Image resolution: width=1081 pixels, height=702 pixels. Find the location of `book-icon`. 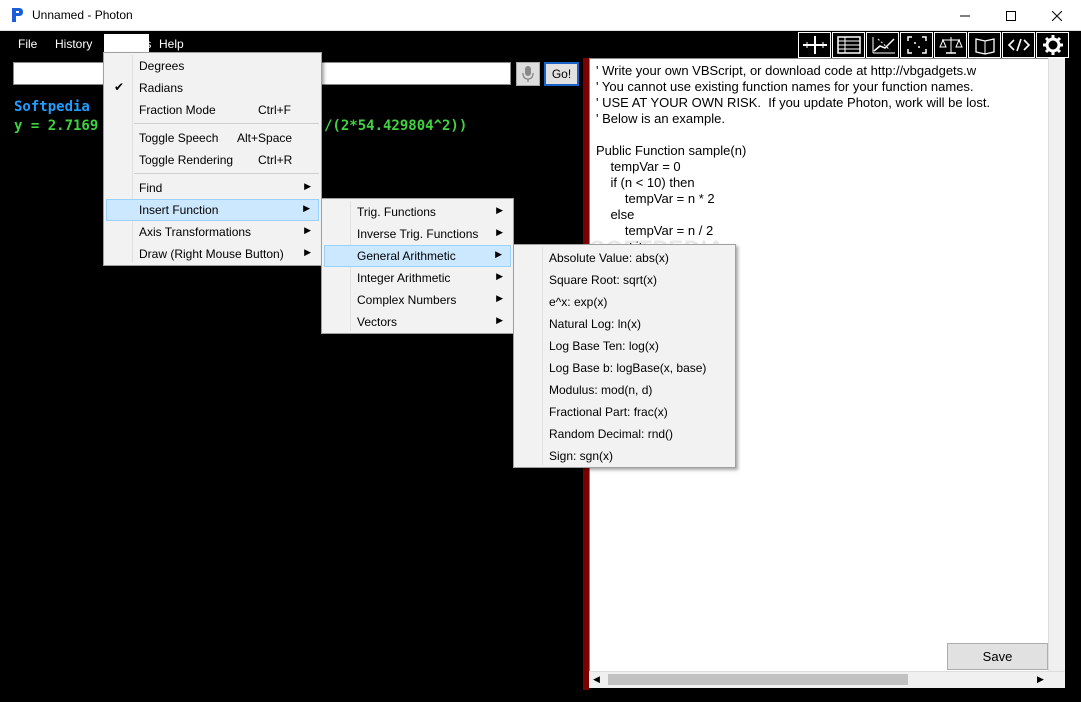

book-icon is located at coordinates (984, 46).